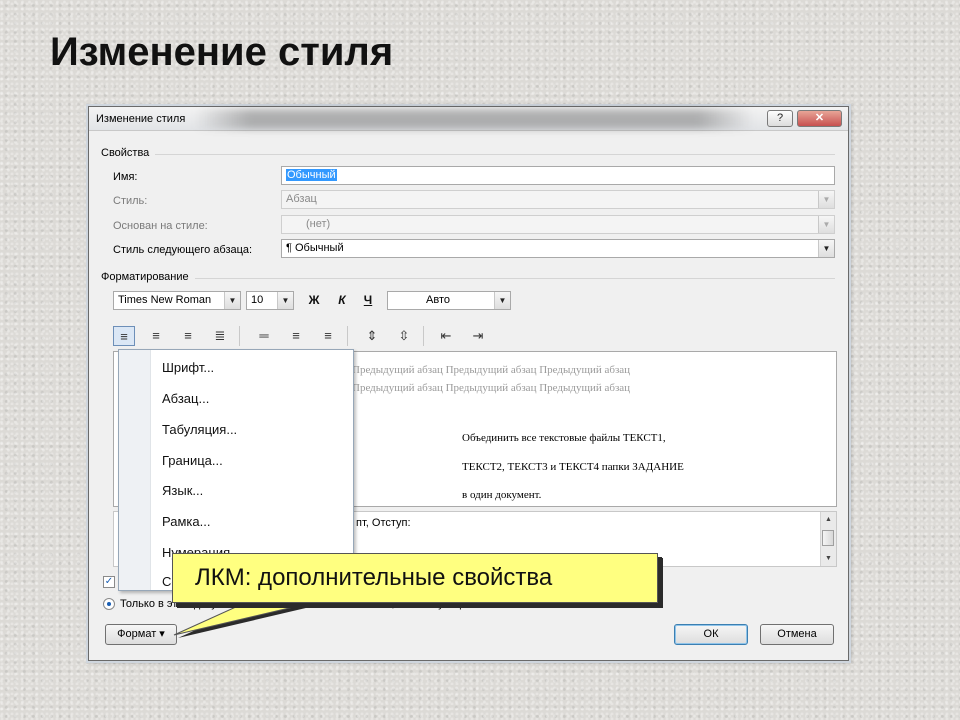 Image resolution: width=960 pixels, height=720 pixels. What do you see at coordinates (141, 634) in the screenshot?
I see `format-menu-button: Формат ▾` at bounding box center [141, 634].